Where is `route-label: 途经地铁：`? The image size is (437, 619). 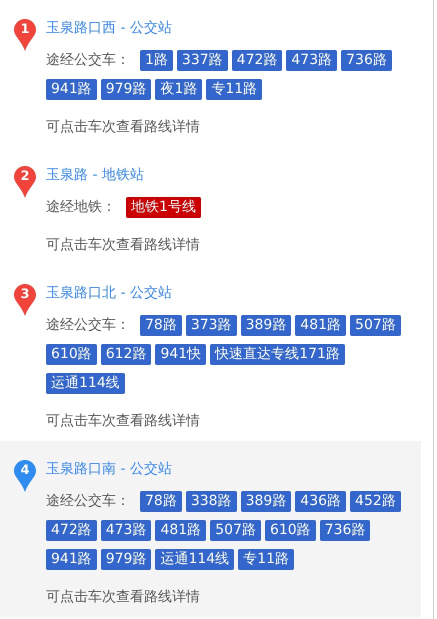
route-label: 途经地铁： is located at coordinates (81, 207).